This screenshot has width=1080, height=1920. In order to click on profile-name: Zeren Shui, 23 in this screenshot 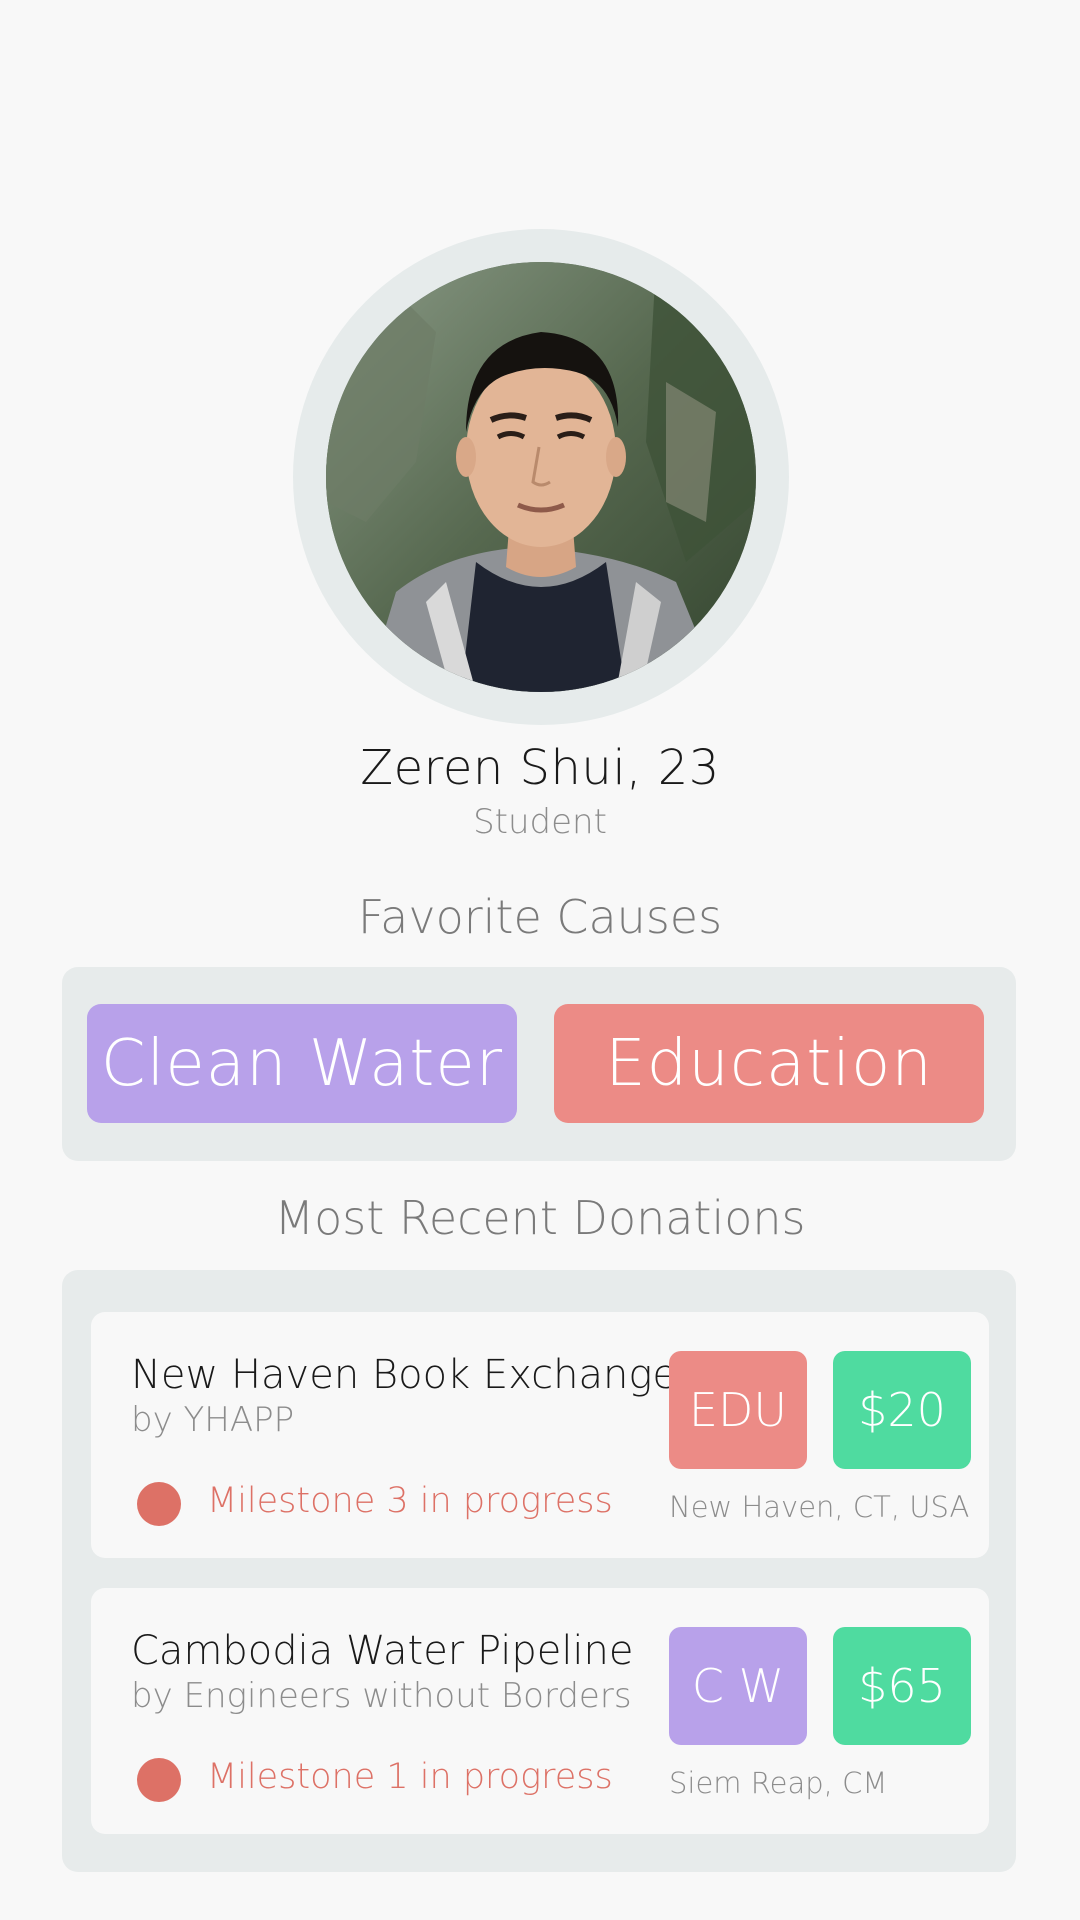, I will do `click(540, 768)`.